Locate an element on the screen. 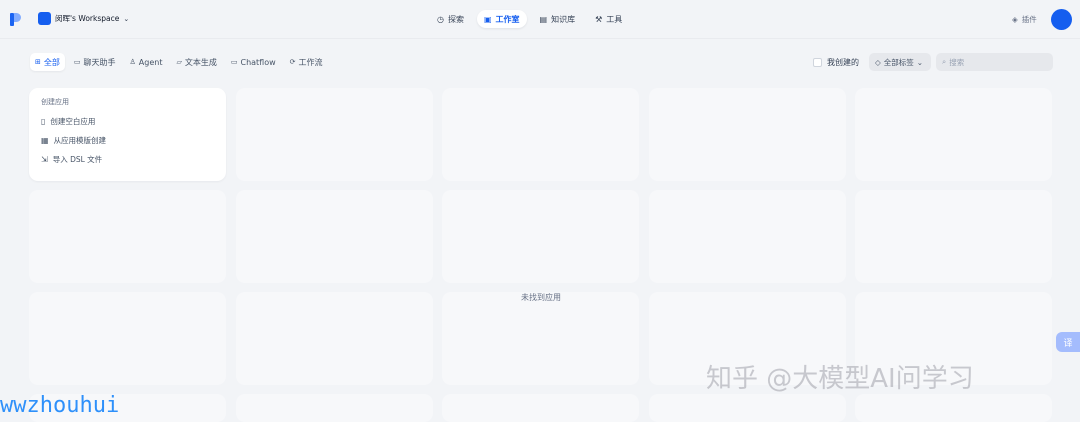 This screenshot has width=1080, height=422. create-app-card: 创建应用 ▯ 创建空白应用 ▦ 从应用模版创建 ⇲ 导入 DSL 文件 is located at coordinates (127, 134).